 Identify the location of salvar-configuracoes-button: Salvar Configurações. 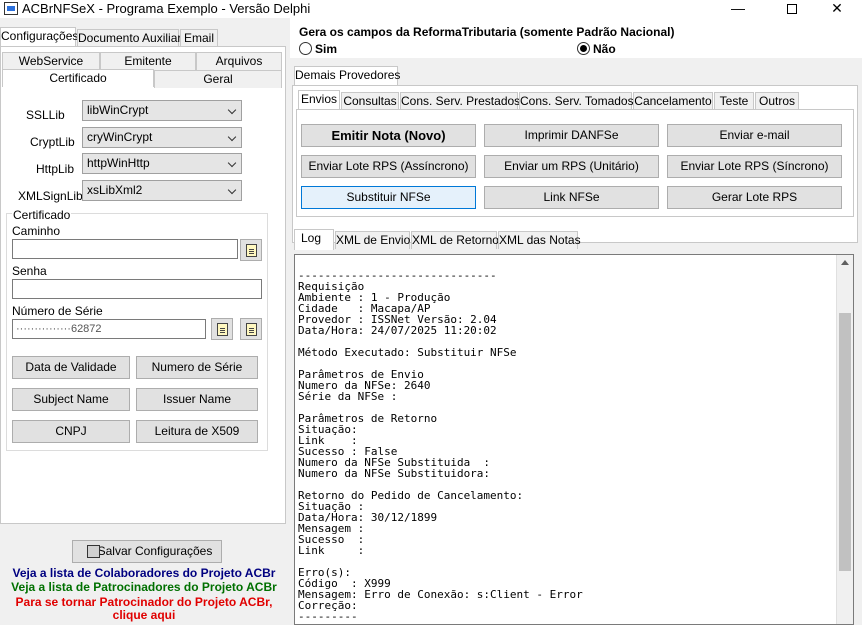
(147, 551).